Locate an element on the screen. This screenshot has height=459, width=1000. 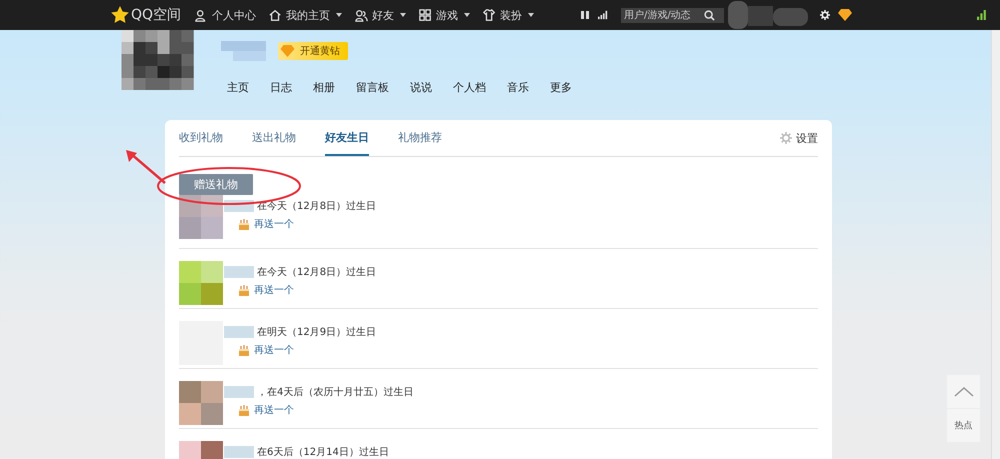
tab: 收到礼物 is located at coordinates (201, 138).